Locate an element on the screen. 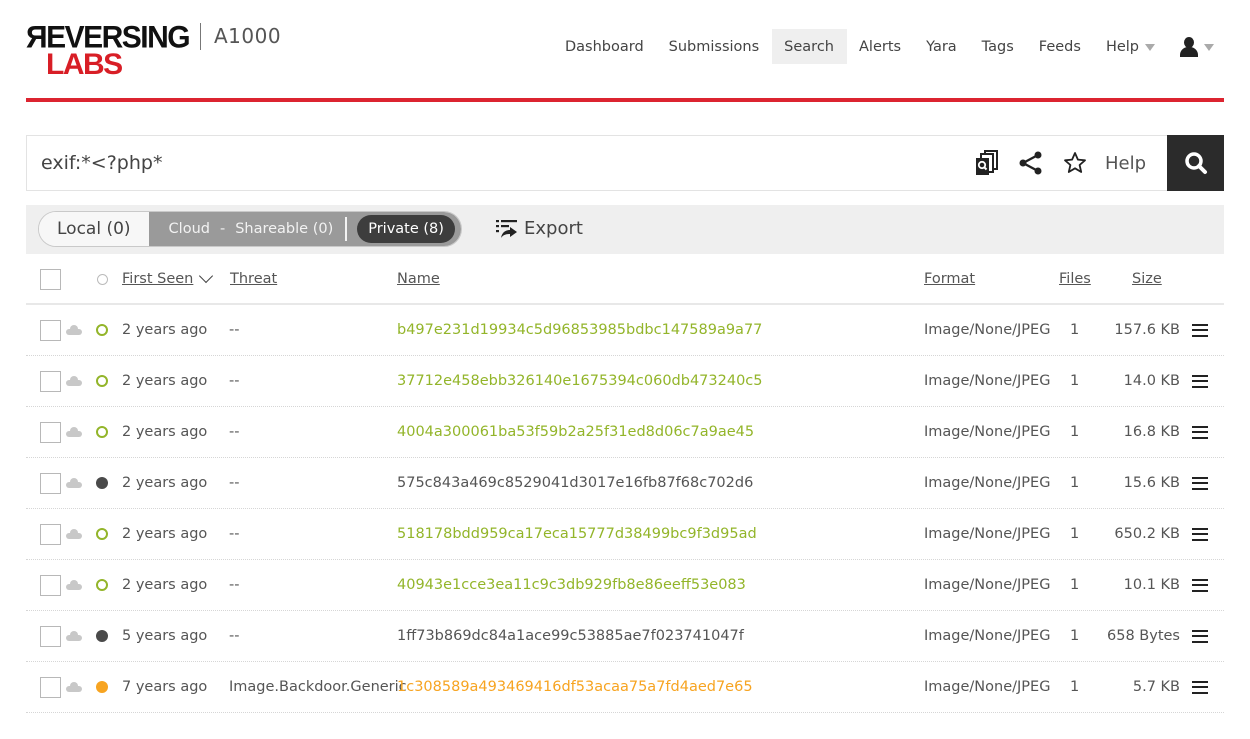 The image size is (1250, 739). favorite-button is located at coordinates (1075, 163).